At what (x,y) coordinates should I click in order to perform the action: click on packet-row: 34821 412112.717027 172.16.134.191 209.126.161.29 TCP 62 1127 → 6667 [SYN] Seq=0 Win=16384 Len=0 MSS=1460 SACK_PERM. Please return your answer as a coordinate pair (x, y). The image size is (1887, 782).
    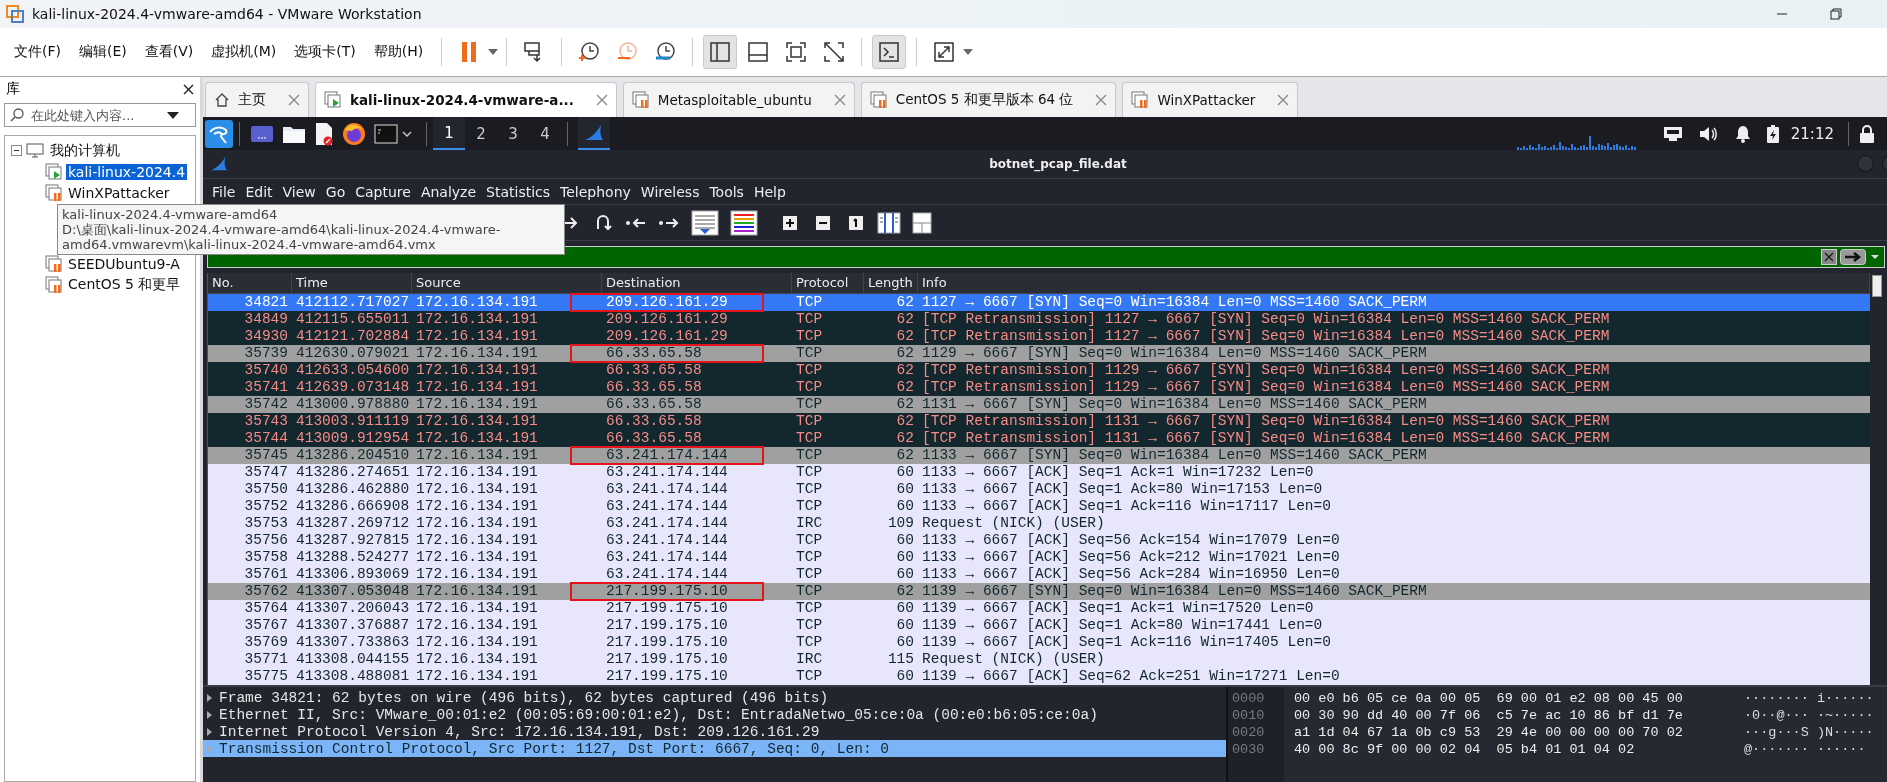
    Looking at the image, I should click on (1039, 302).